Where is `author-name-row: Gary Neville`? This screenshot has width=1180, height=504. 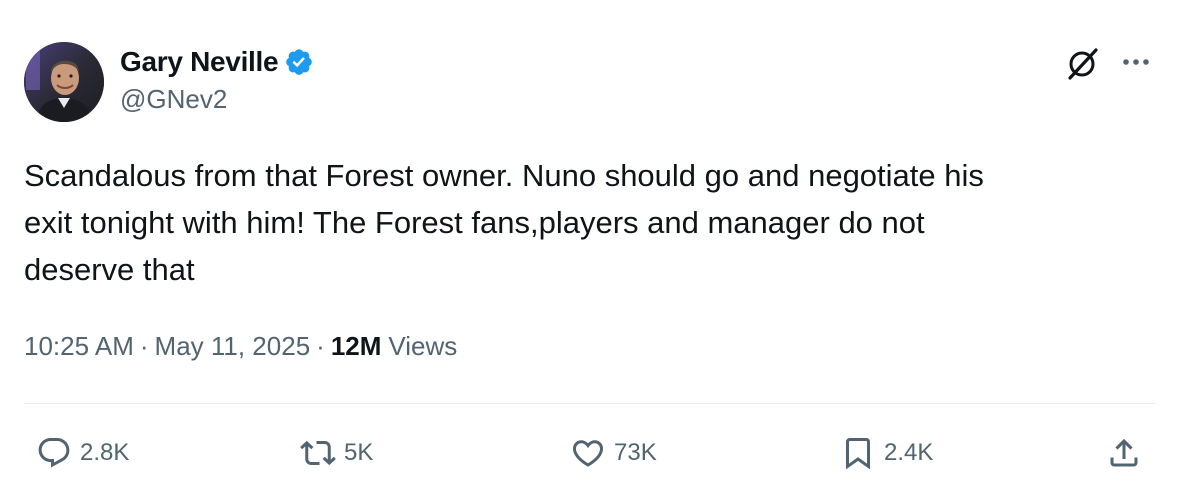
author-name-row: Gary Neville is located at coordinates (217, 62).